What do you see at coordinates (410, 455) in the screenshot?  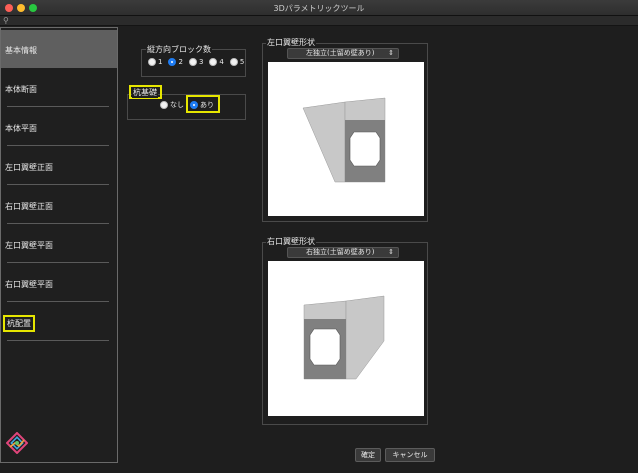 I see `cancel-button: キャンセル` at bounding box center [410, 455].